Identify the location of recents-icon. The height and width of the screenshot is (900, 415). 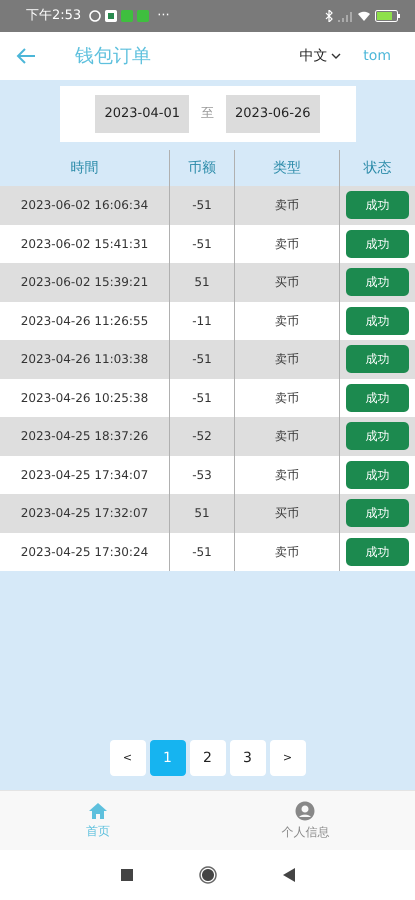
(126, 875).